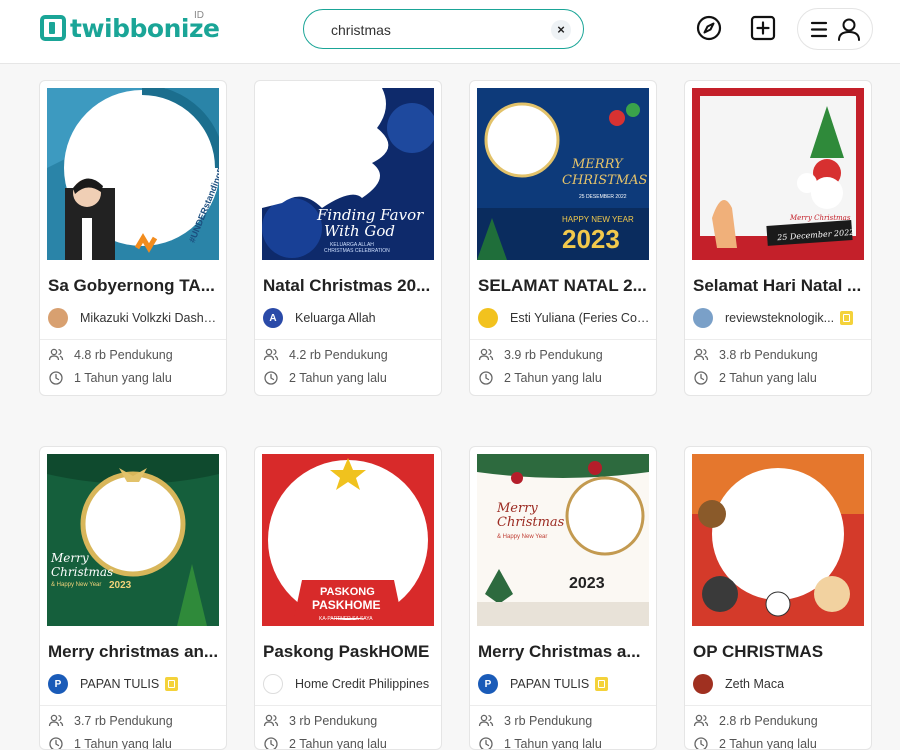  I want to click on campaign-title: OP CHRISTMAS, so click(779, 652).